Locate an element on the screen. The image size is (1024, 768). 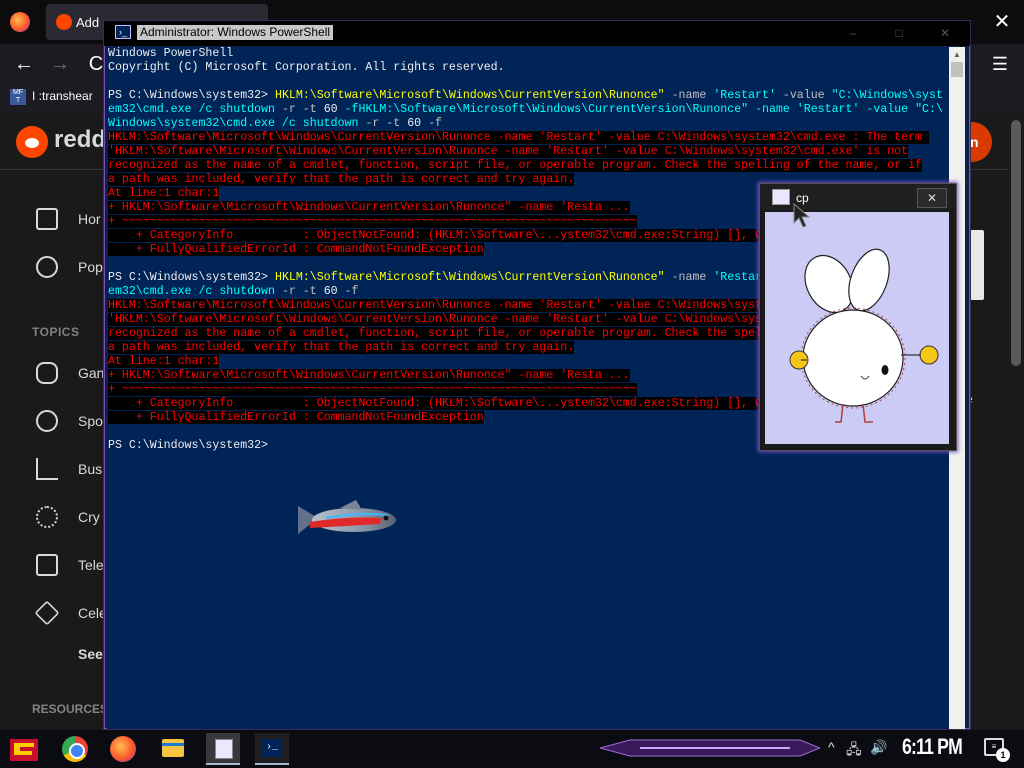
reddit-topic-label: Gan is located at coordinates (91, 373).